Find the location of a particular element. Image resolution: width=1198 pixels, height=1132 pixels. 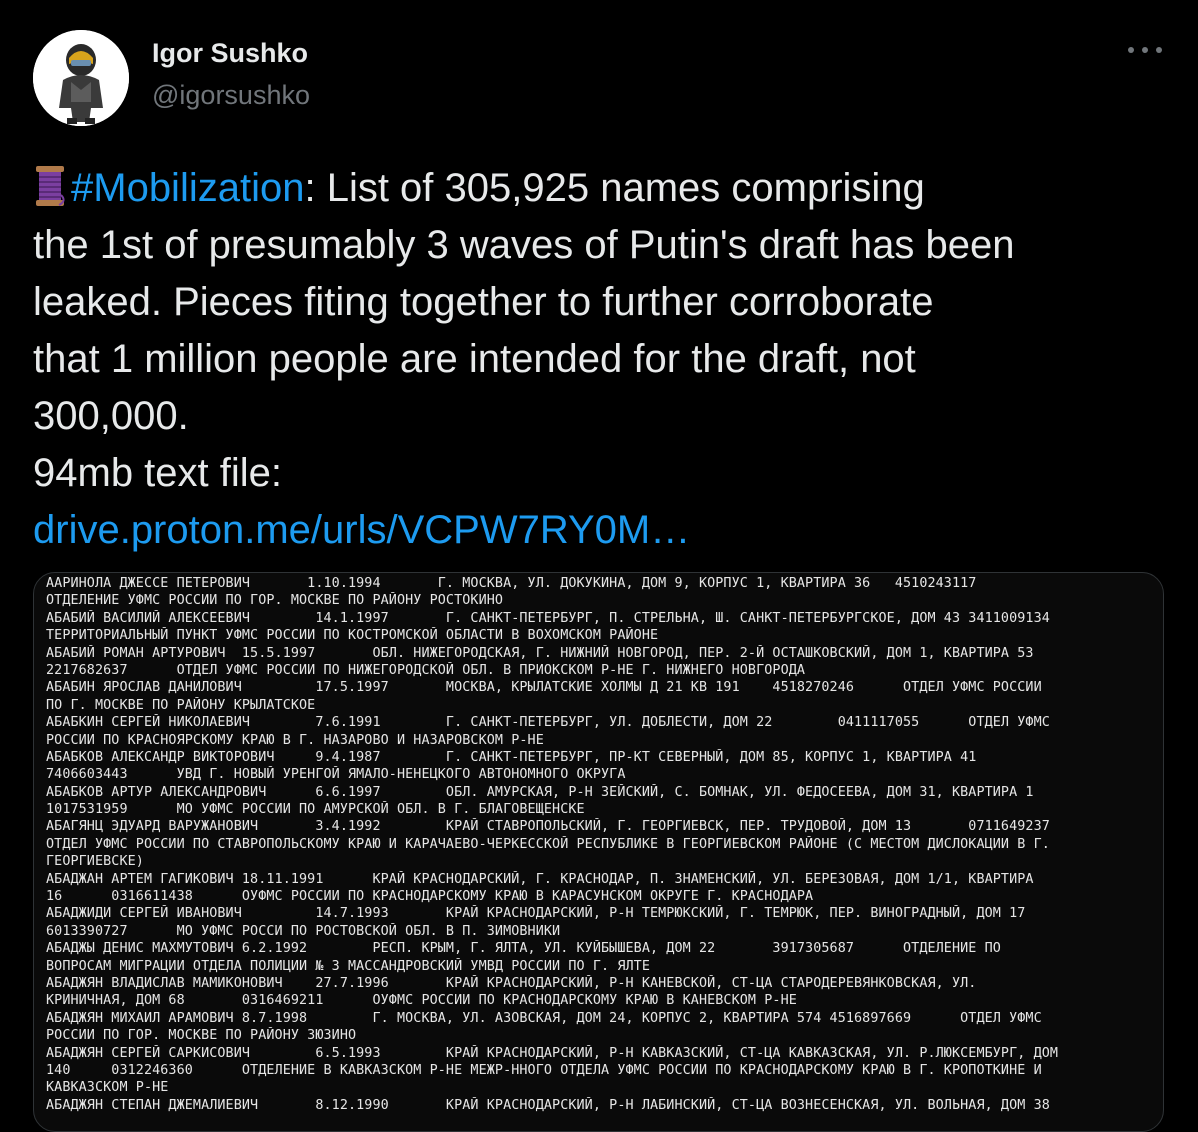

more-dots-icon is located at coordinates (1145, 50).